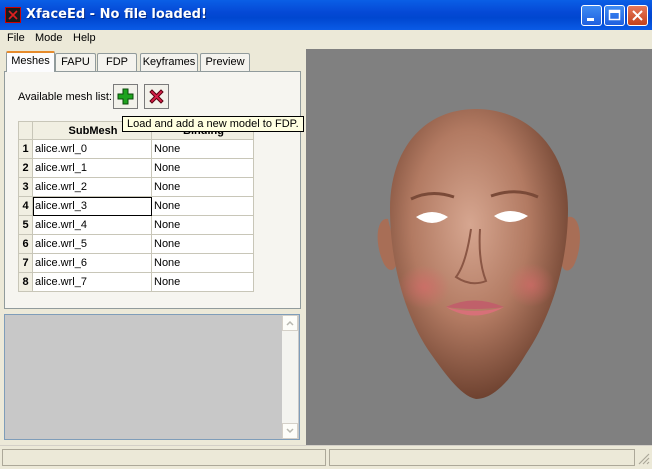 This screenshot has height=469, width=652. Describe the element at coordinates (25, 149) in the screenshot. I see `row-number: 1` at that location.